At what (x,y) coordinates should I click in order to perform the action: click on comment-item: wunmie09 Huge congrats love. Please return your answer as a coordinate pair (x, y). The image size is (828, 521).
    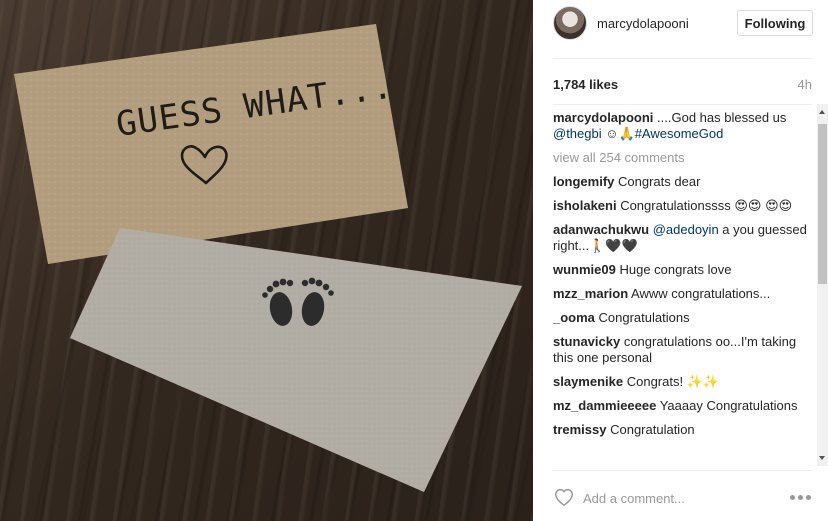
    Looking at the image, I should click on (686, 270).